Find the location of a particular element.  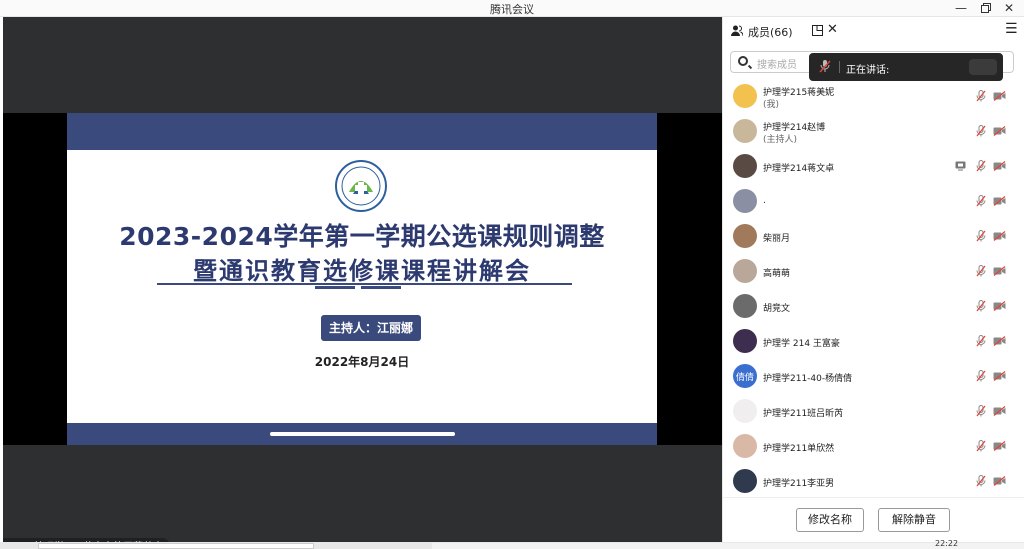

member-name: 护理学211李亚男 is located at coordinates (799, 484).